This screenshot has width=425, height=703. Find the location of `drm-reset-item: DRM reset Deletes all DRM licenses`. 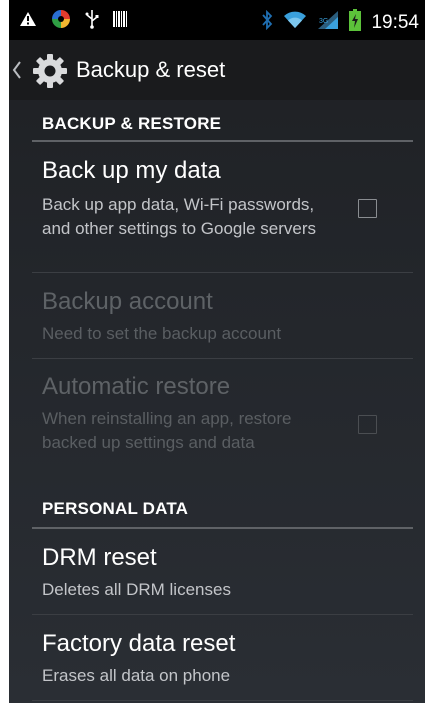

drm-reset-item: DRM reset Deletes all DRM licenses is located at coordinates (217, 572).